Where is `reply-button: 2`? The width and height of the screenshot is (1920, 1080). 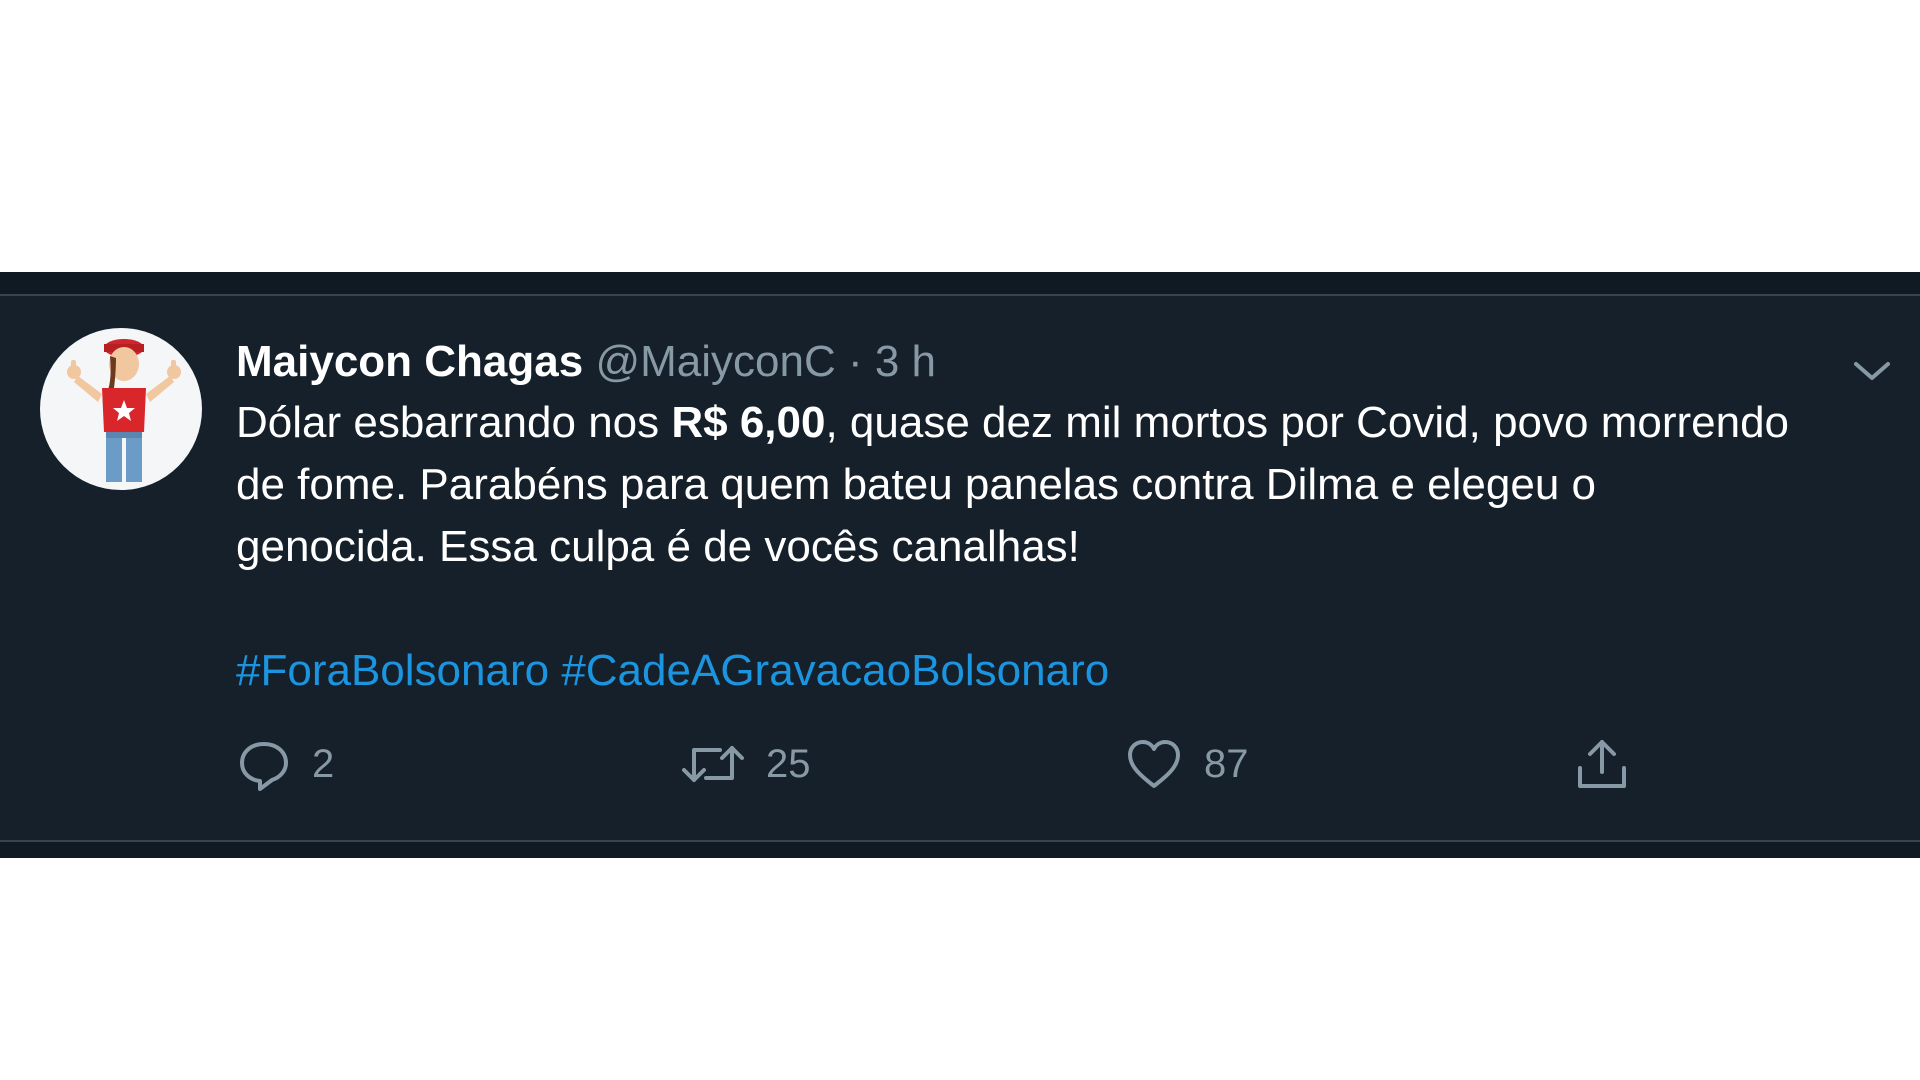
reply-button: 2 is located at coordinates (285, 764).